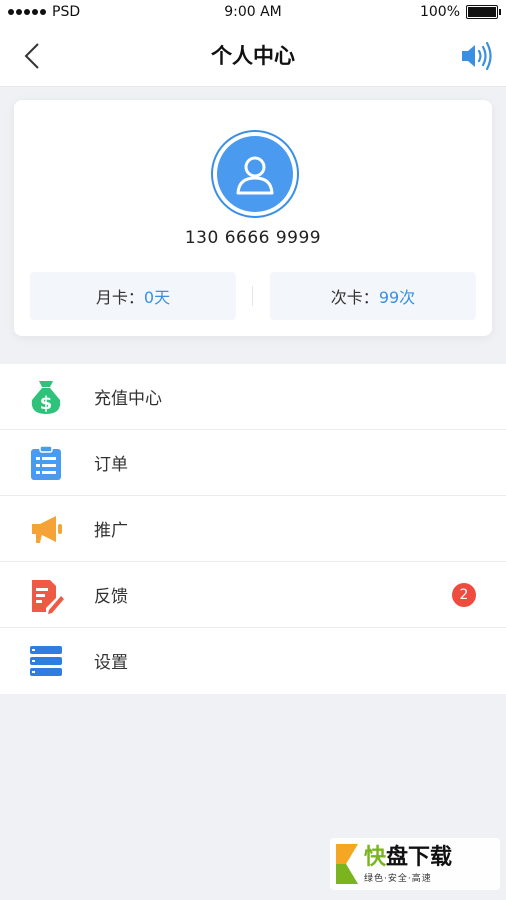 Image resolution: width=506 pixels, height=900 pixels. What do you see at coordinates (253, 661) in the screenshot?
I see `menu-item-settings: 设置` at bounding box center [253, 661].